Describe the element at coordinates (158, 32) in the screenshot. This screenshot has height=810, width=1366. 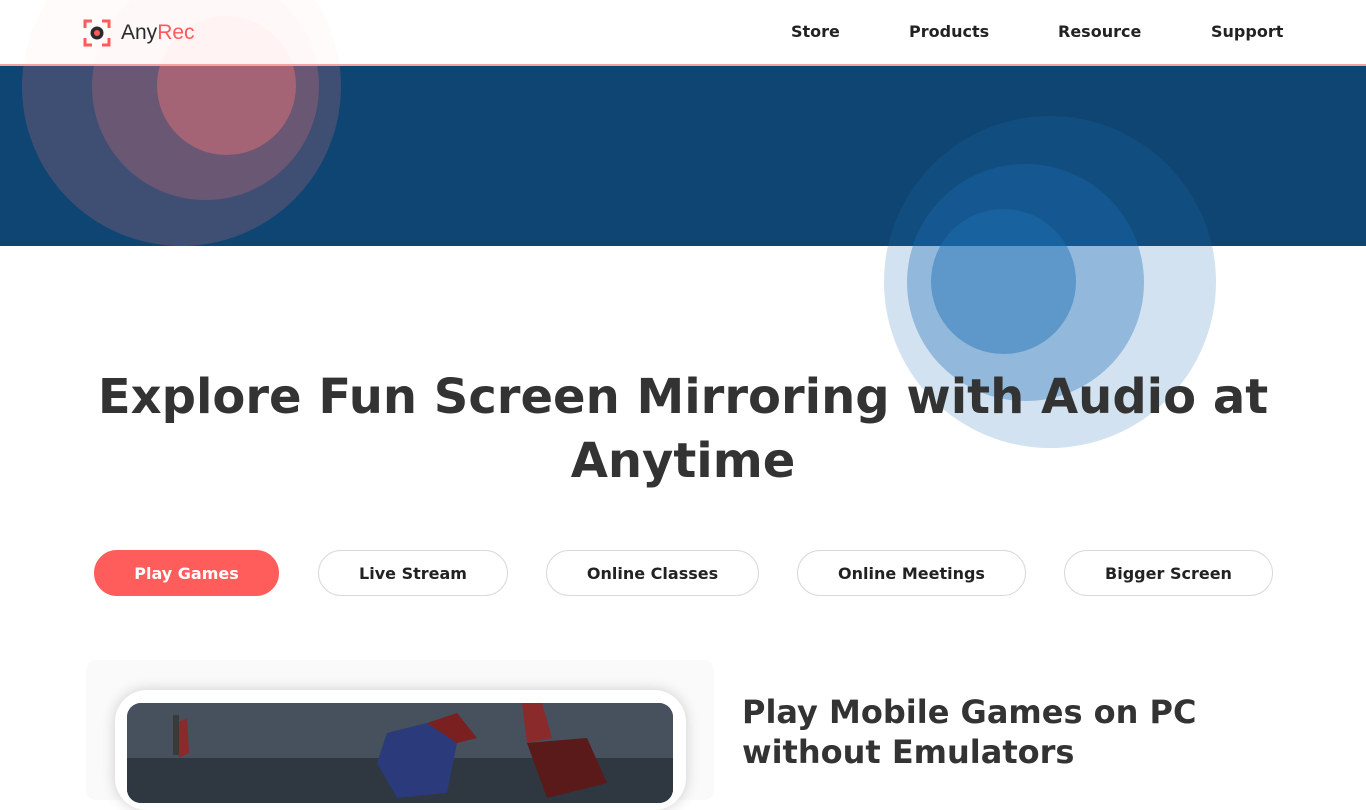
I see `logo-text: AnyRec` at that location.